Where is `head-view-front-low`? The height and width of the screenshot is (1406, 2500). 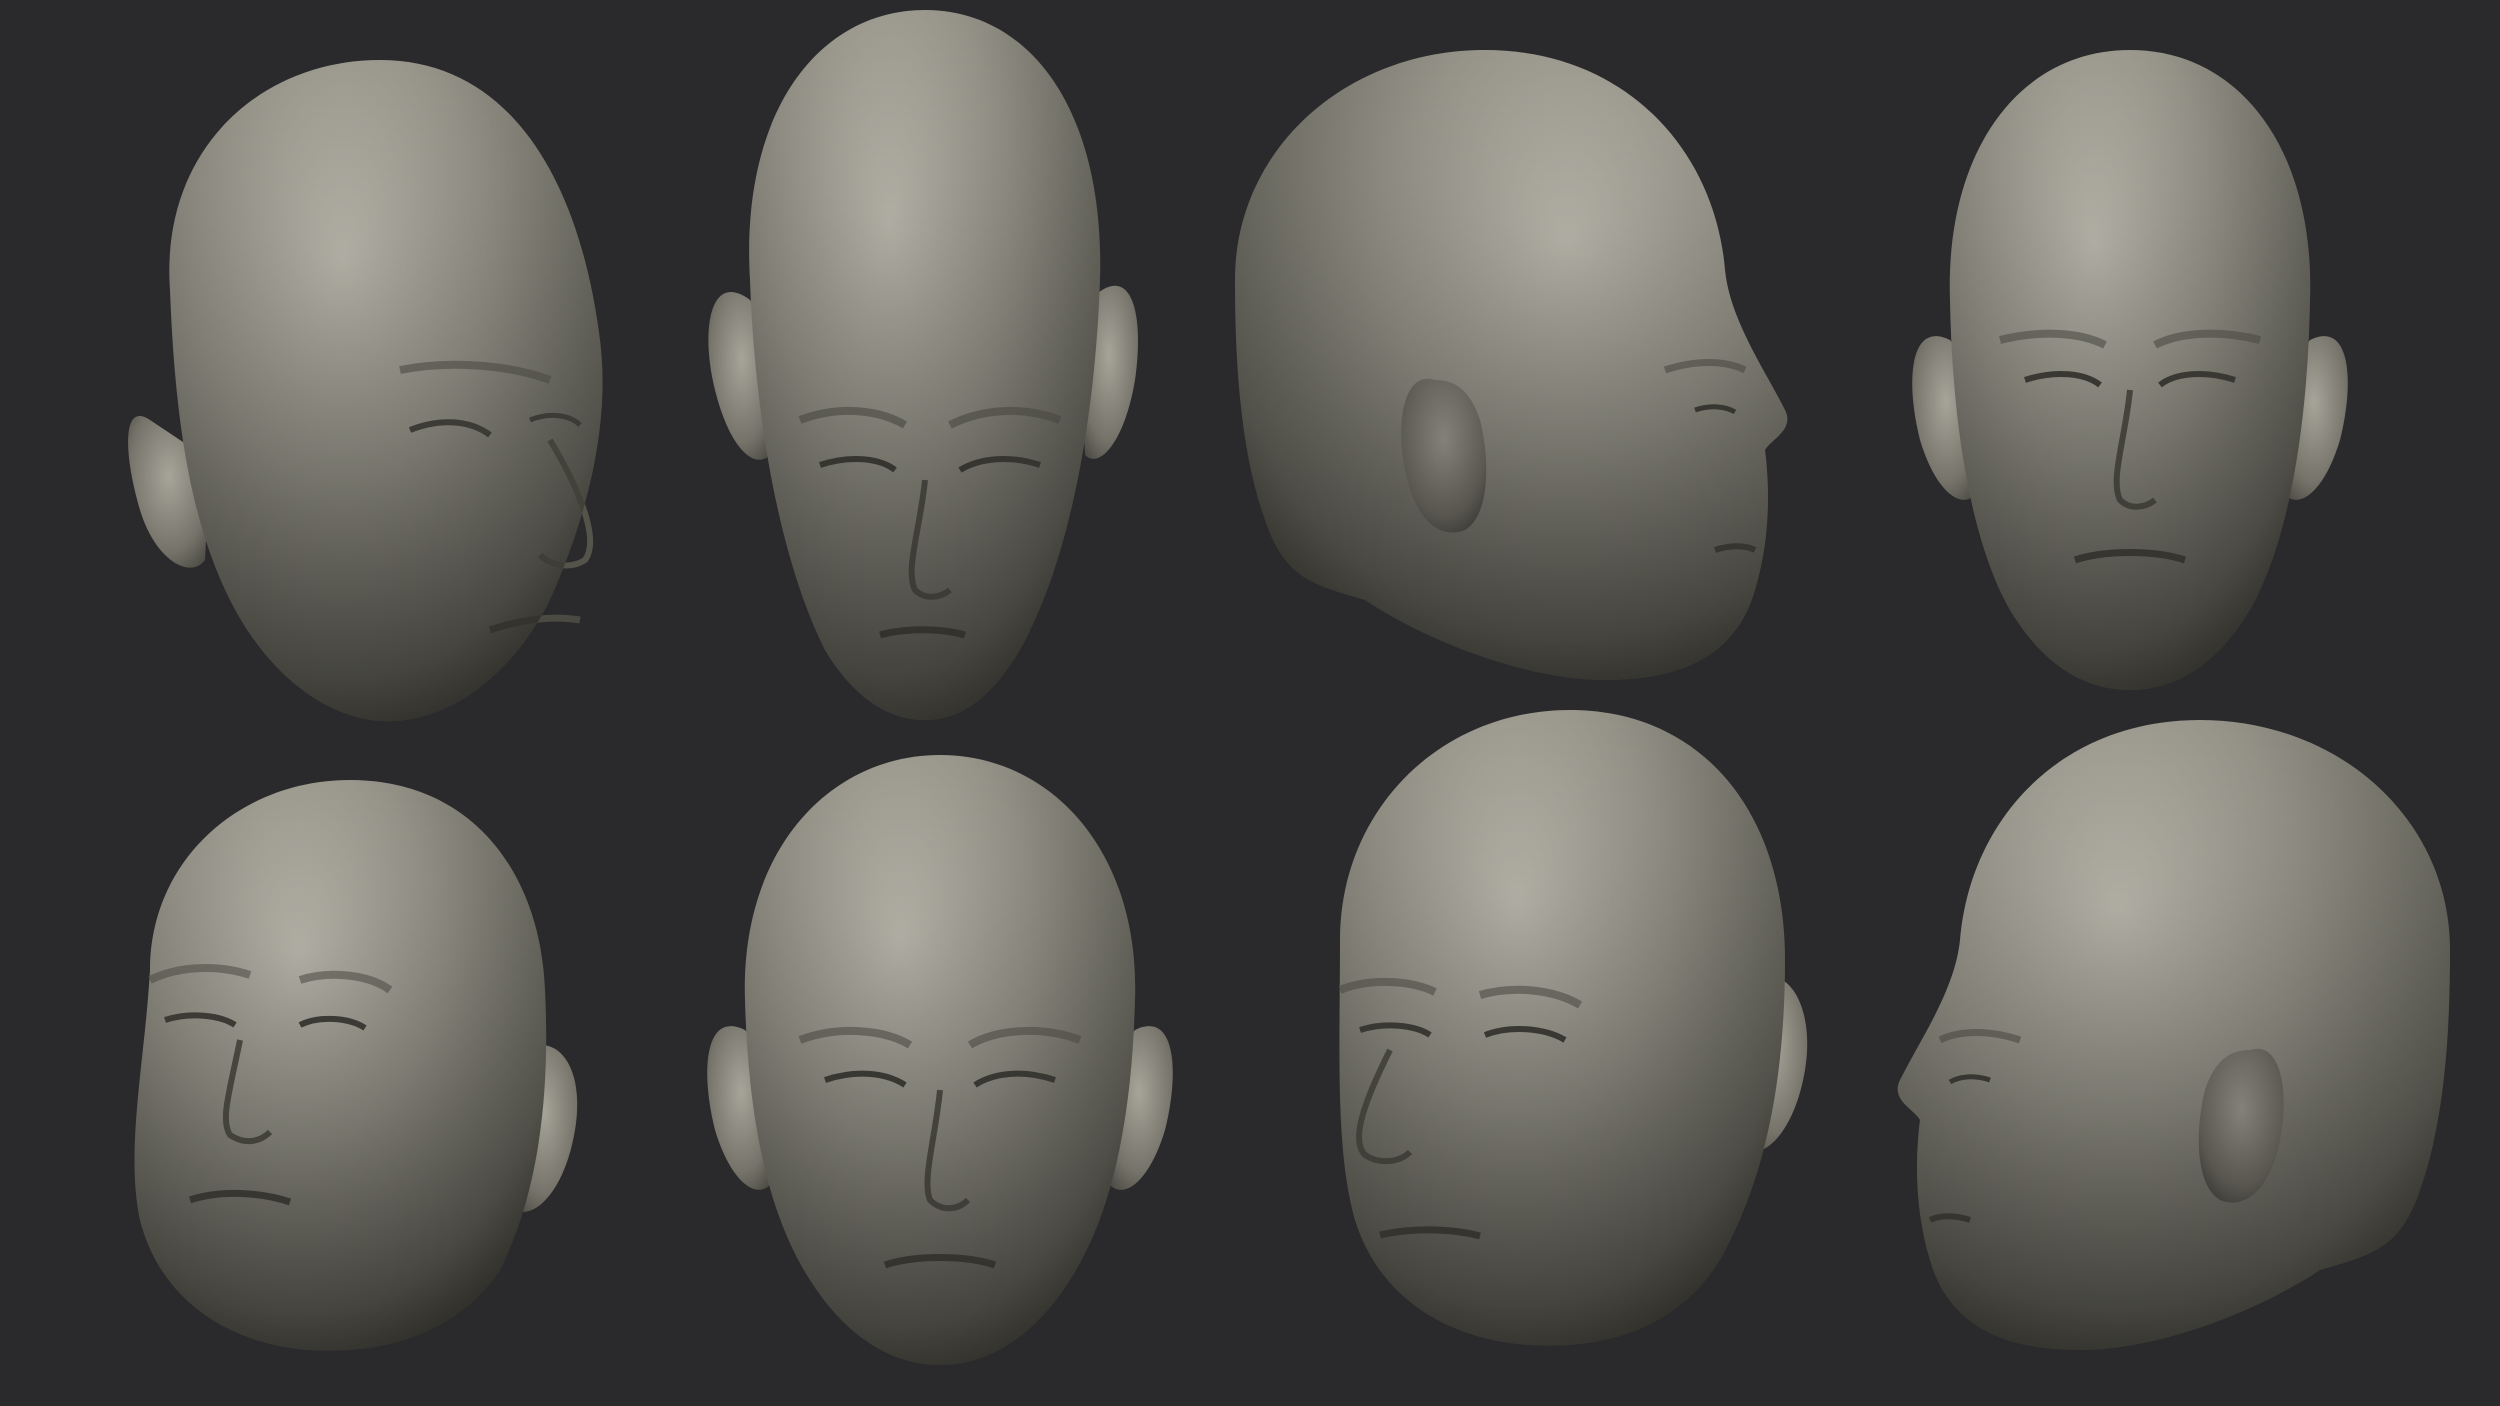 head-view-front-low is located at coordinates (940, 1060).